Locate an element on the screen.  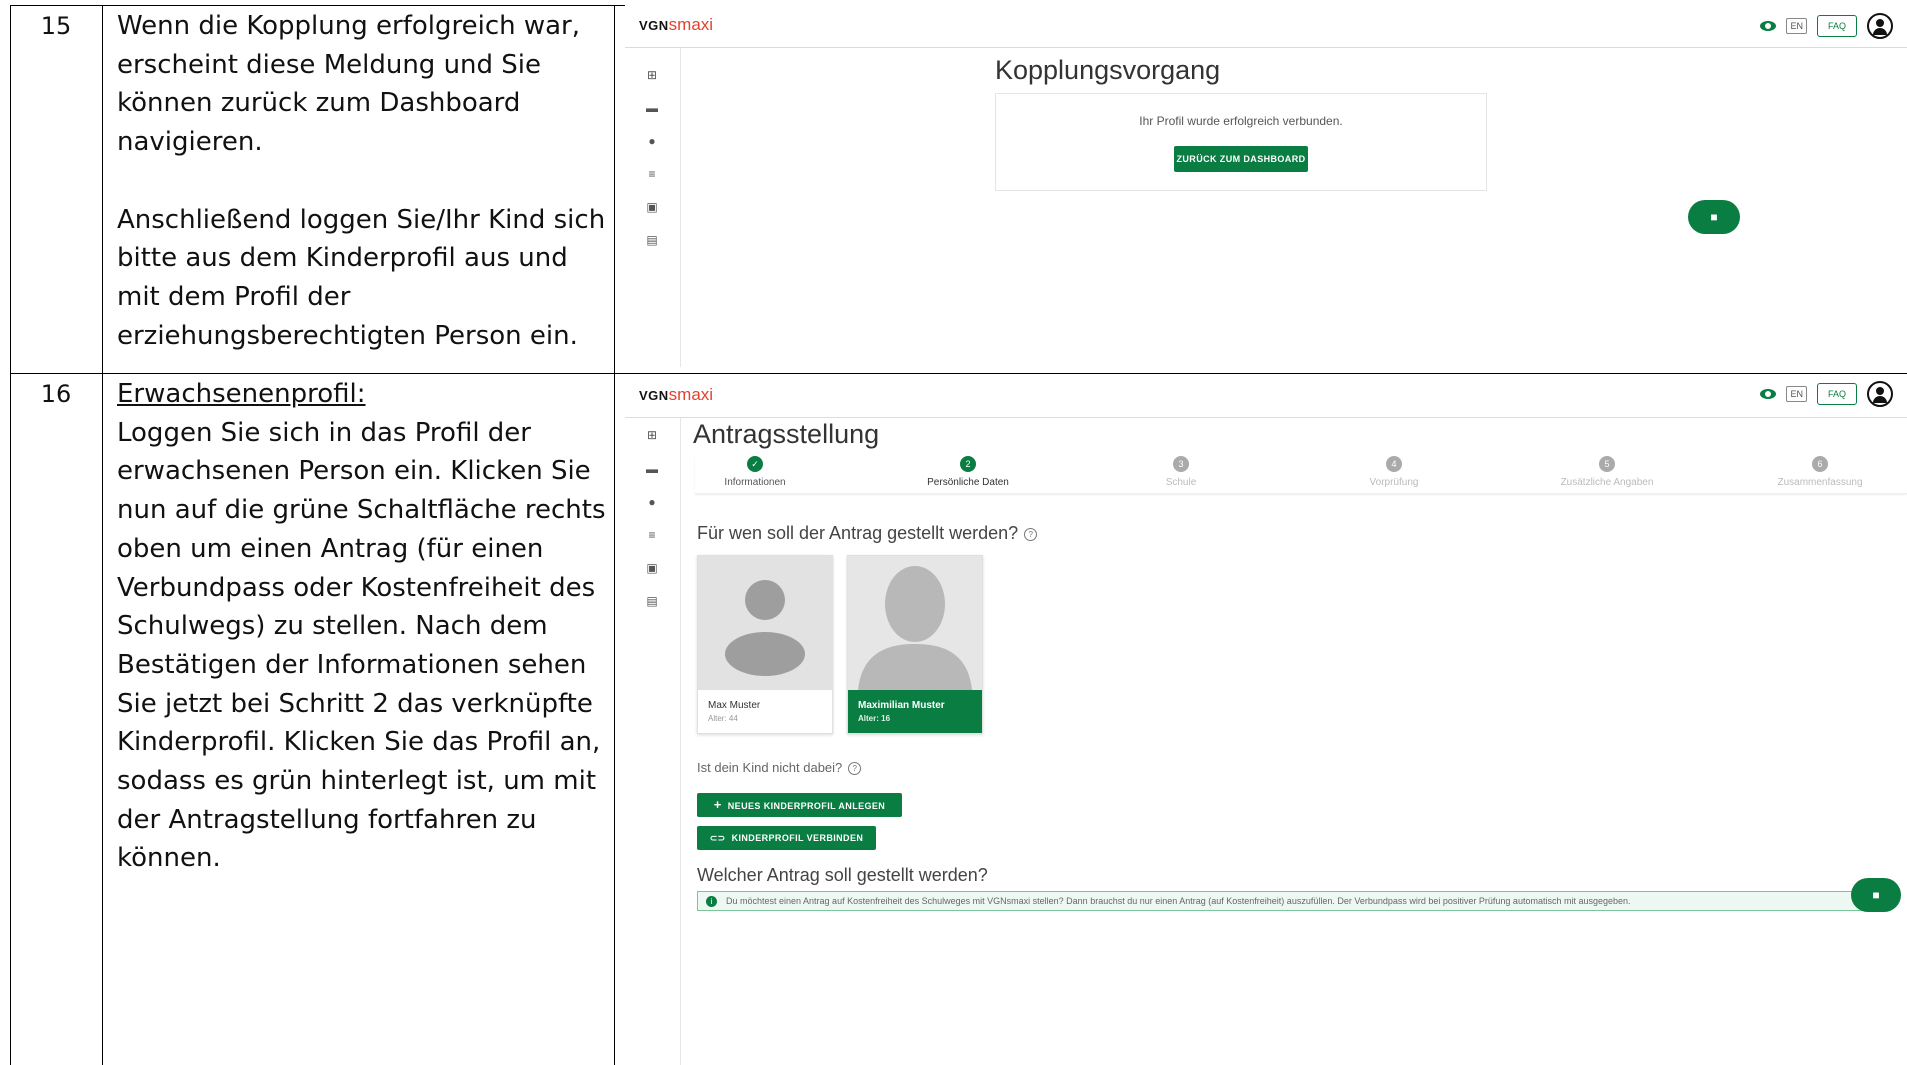
stepper-step: 6 Zusammenfassung is located at coordinates (1818, 472).